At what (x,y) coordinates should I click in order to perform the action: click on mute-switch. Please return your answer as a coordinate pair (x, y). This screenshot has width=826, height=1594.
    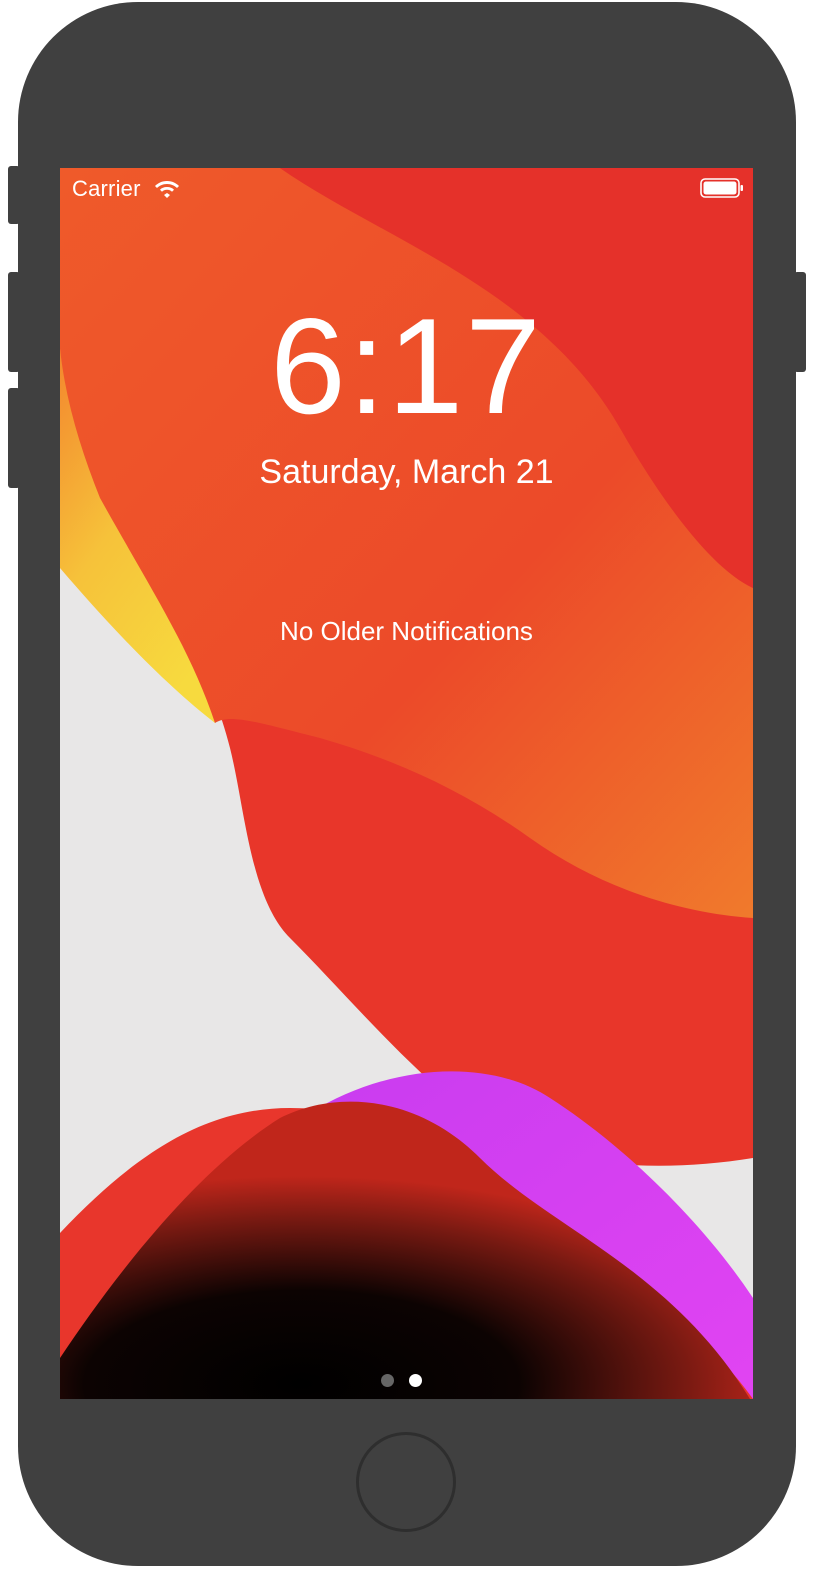
    Looking at the image, I should click on (14, 195).